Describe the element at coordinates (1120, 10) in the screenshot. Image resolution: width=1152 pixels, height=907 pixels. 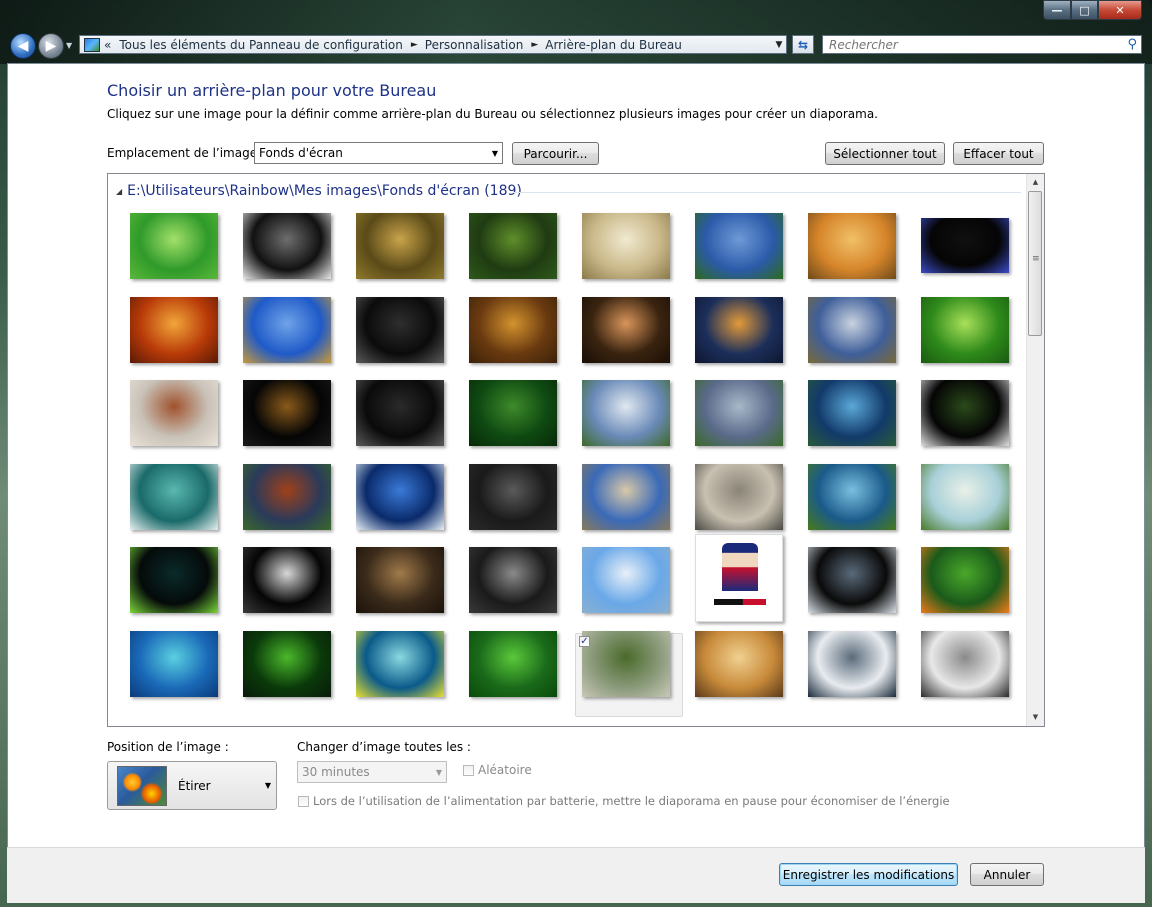
I see `close-button: ✕` at that location.